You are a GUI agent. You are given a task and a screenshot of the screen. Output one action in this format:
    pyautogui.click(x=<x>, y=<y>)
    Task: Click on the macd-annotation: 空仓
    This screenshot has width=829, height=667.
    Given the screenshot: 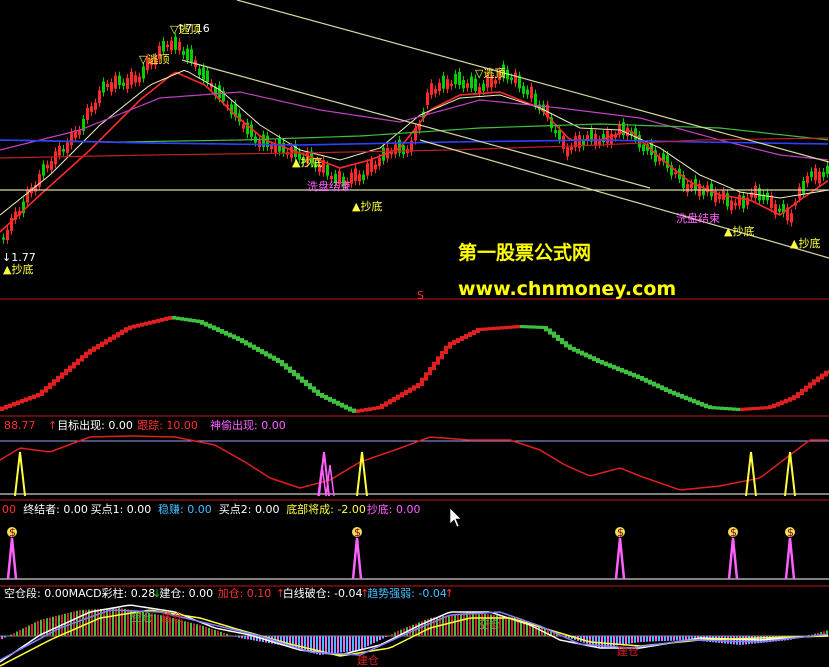 What is the action you would take?
    pyautogui.click(x=142, y=617)
    